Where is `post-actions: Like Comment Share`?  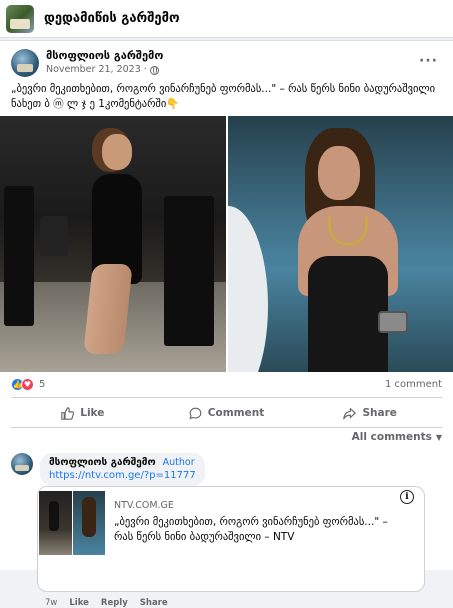
post-actions: Like Comment Share is located at coordinates (226, 413).